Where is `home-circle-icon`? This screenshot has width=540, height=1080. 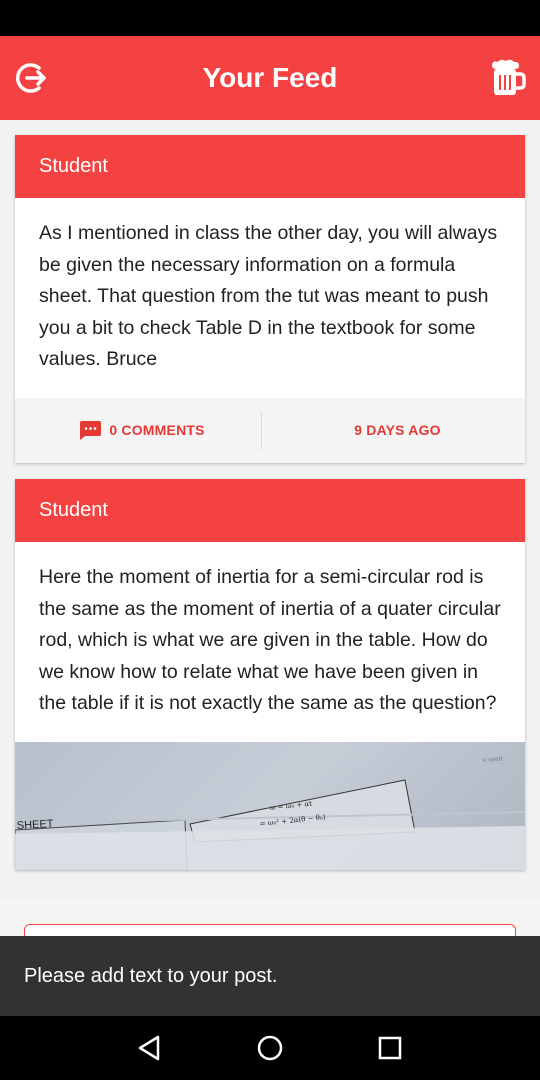 home-circle-icon is located at coordinates (270, 1048).